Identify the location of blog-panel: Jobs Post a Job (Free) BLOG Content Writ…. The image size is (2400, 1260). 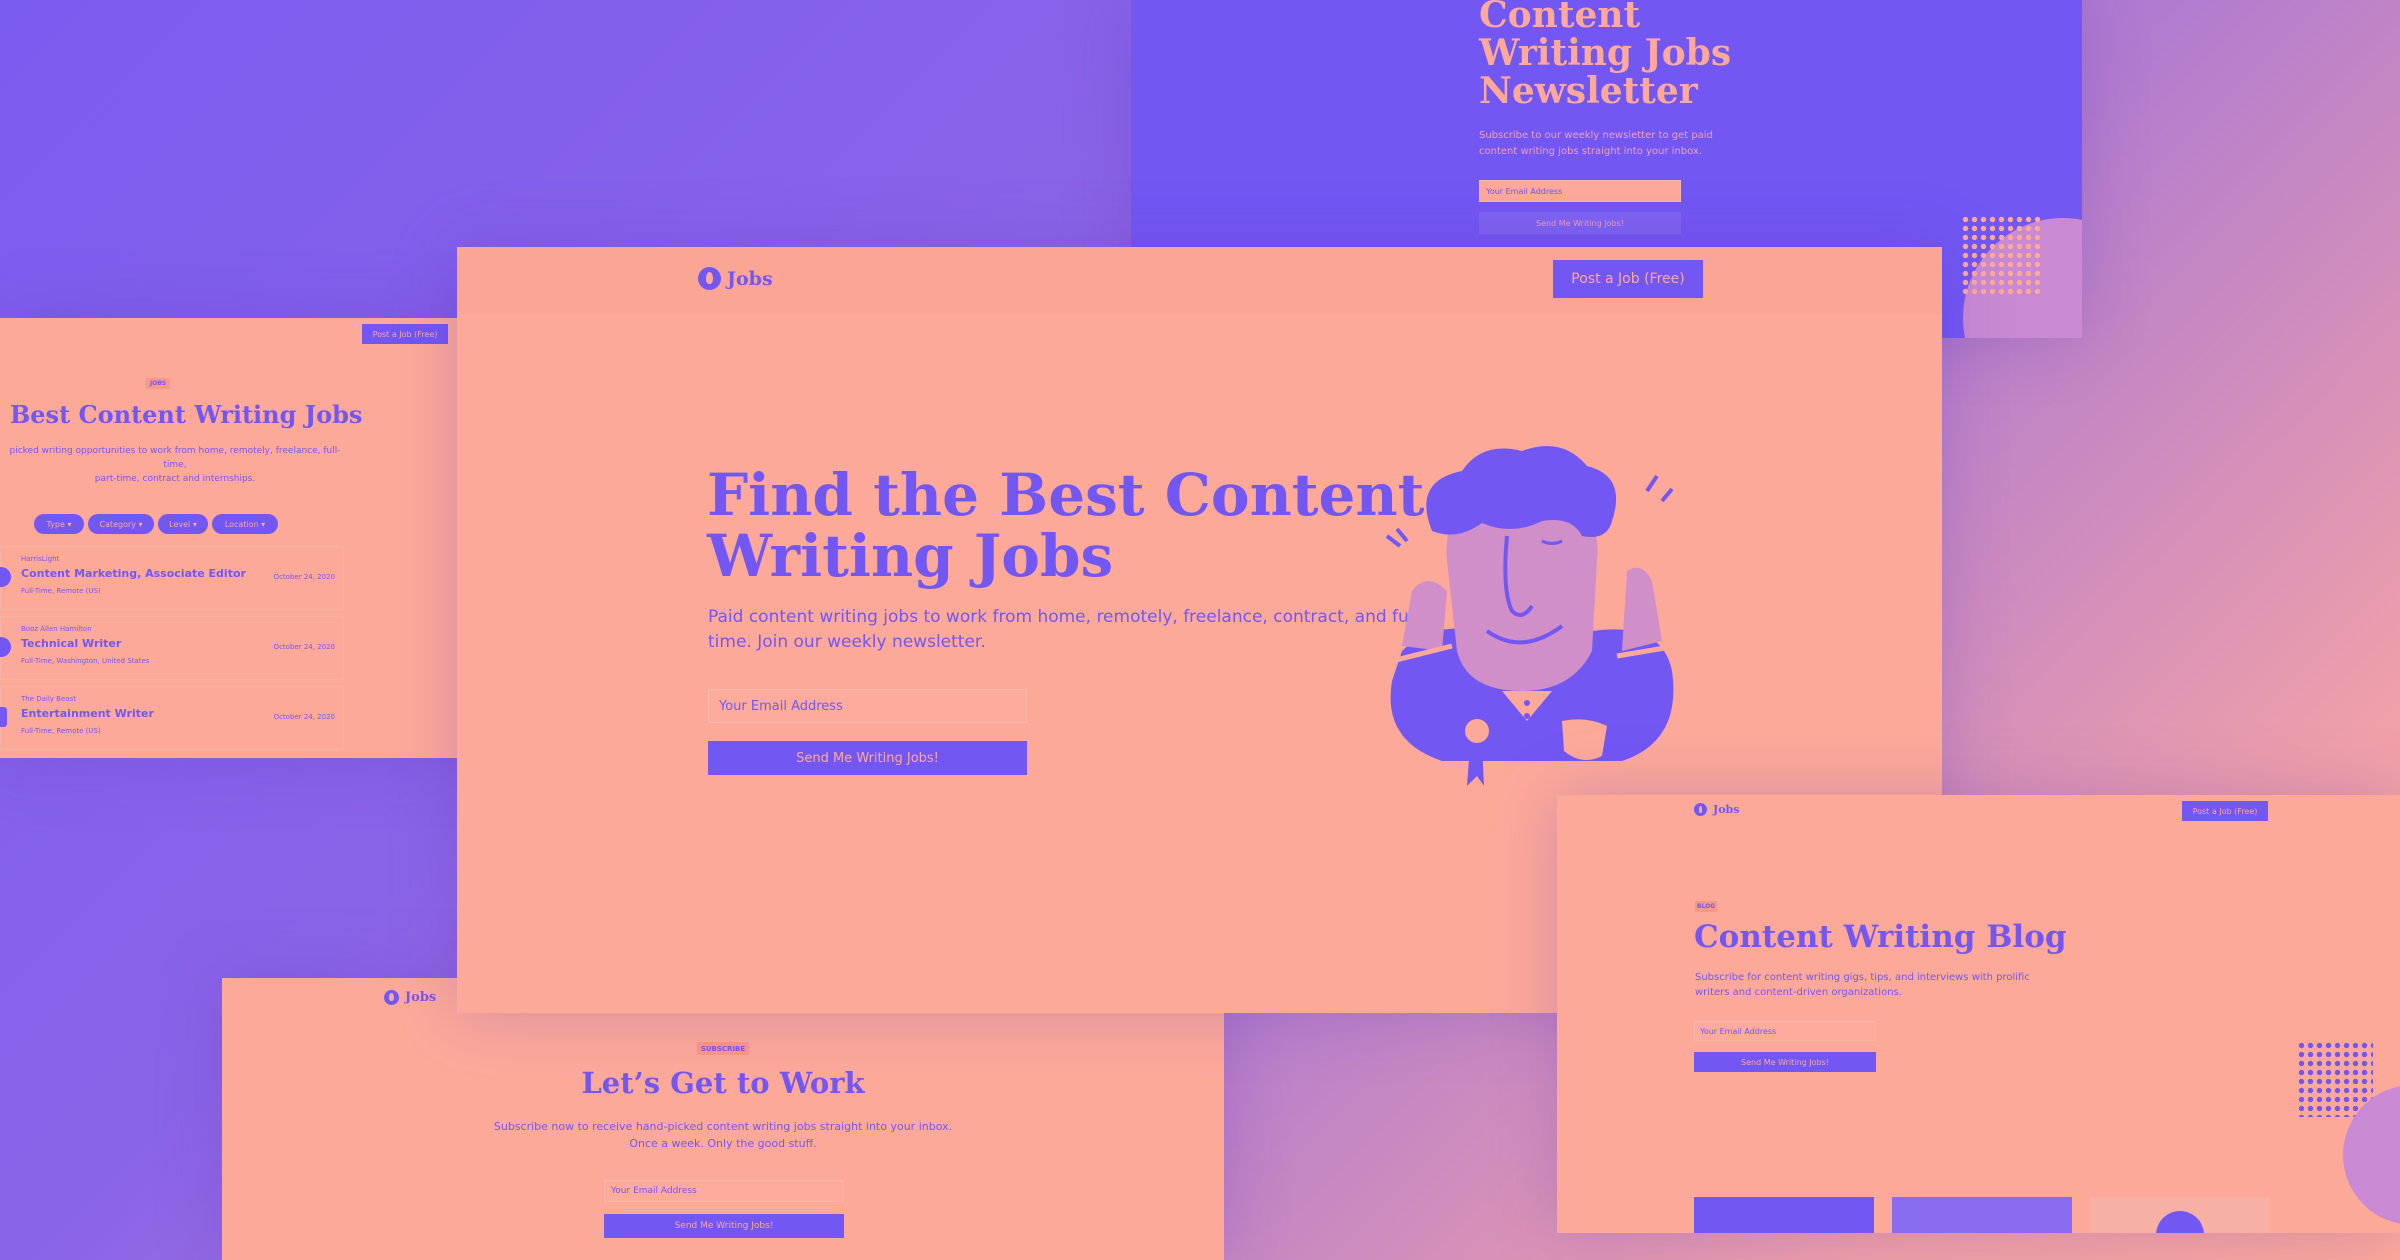
(1978, 1014).